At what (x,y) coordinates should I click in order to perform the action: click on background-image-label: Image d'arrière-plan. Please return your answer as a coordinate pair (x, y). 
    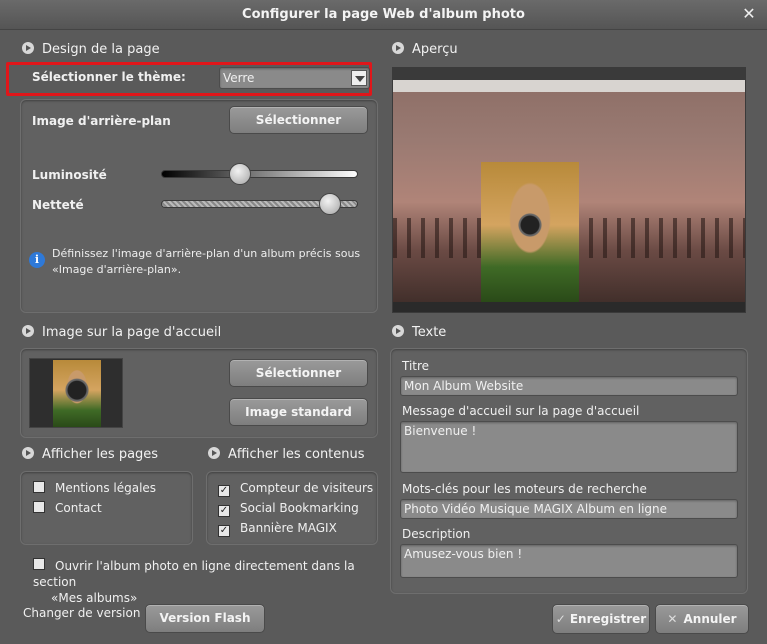
    Looking at the image, I should click on (101, 121).